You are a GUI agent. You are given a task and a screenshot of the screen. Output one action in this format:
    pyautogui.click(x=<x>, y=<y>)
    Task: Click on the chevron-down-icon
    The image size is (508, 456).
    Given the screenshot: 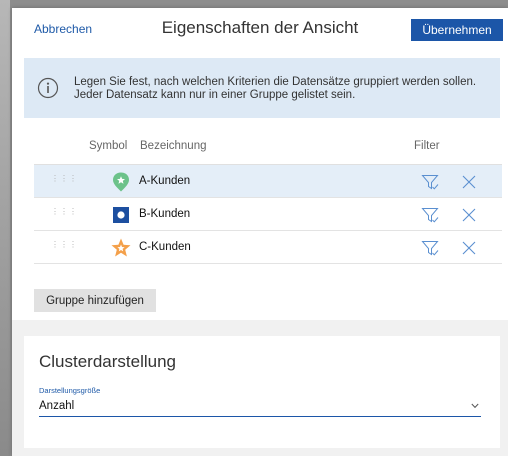 What is the action you would take?
    pyautogui.click(x=475, y=406)
    